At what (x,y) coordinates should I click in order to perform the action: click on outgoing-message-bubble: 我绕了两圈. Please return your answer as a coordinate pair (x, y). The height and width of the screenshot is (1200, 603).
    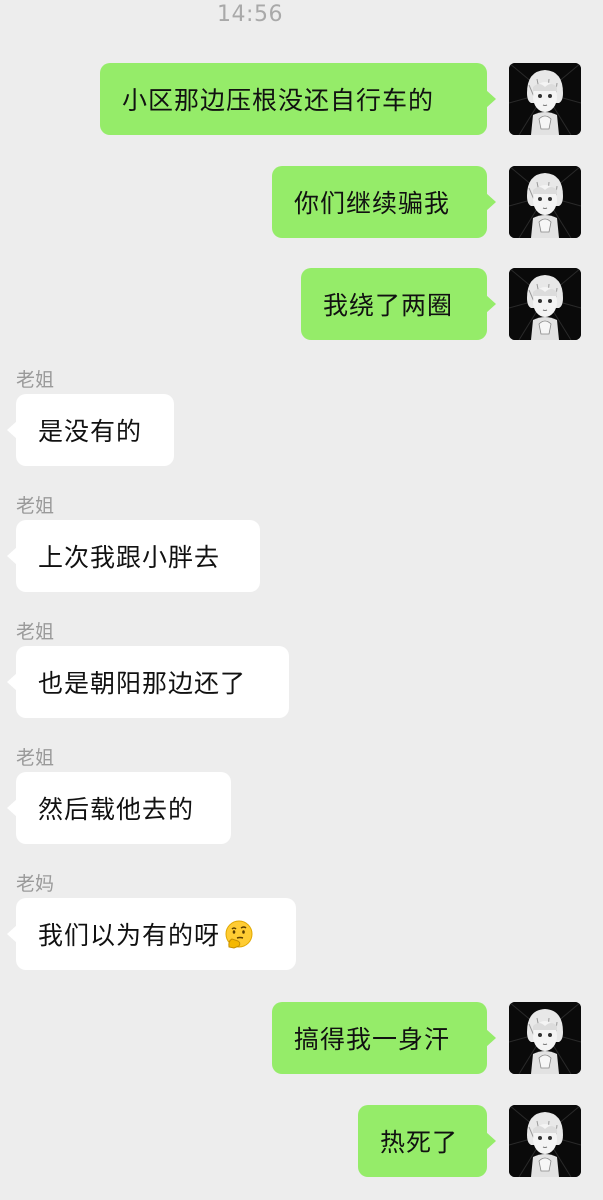
    Looking at the image, I should click on (398, 304).